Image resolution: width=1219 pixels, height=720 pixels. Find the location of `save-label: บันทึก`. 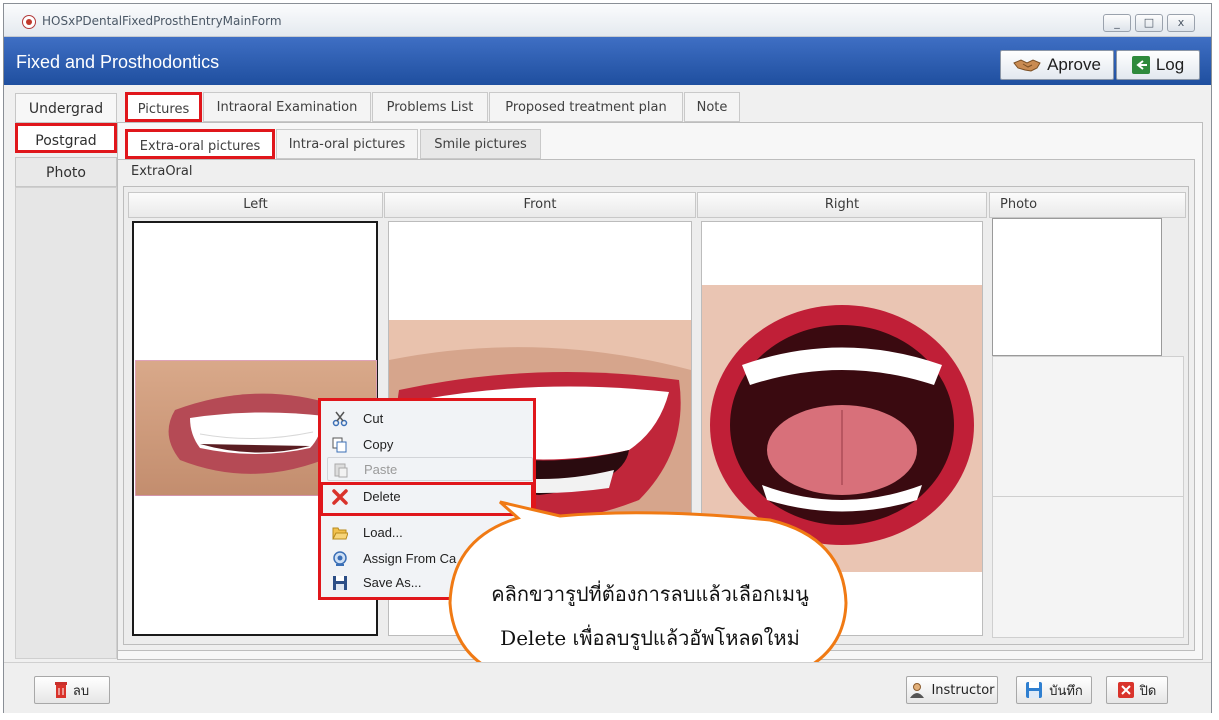

save-label: บันทึก is located at coordinates (1066, 691).